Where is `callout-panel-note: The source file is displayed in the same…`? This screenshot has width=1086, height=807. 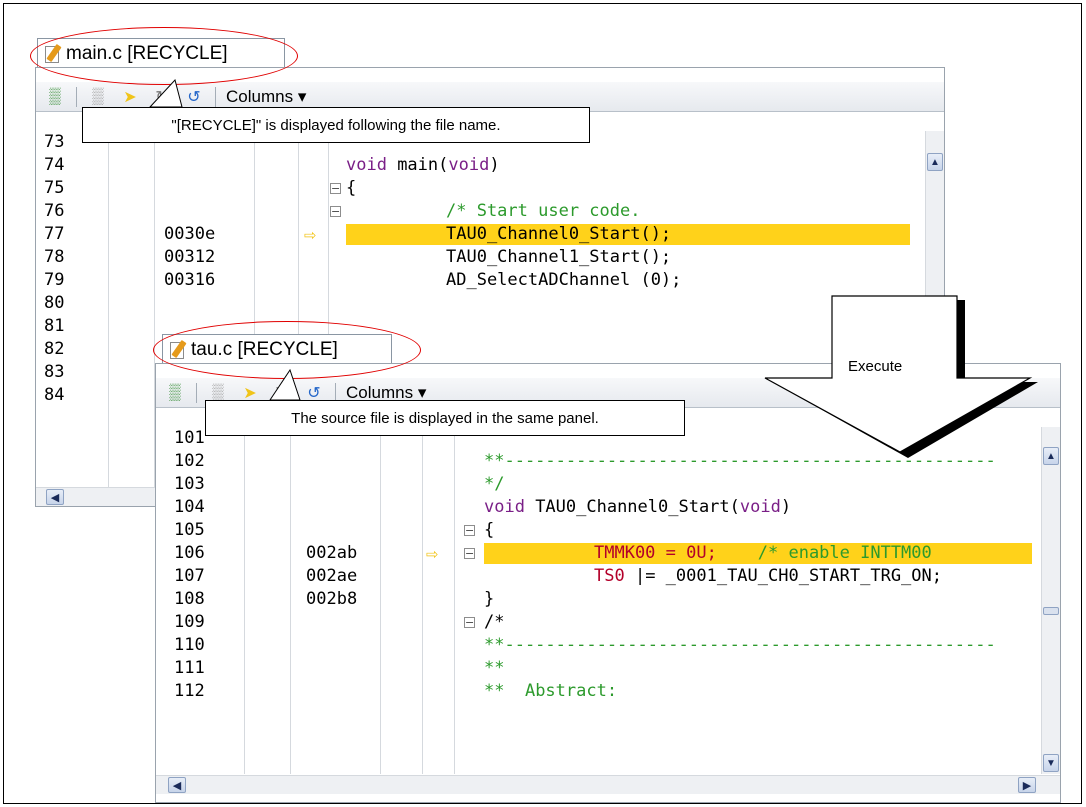 callout-panel-note: The source file is displayed in the same… is located at coordinates (445, 418).